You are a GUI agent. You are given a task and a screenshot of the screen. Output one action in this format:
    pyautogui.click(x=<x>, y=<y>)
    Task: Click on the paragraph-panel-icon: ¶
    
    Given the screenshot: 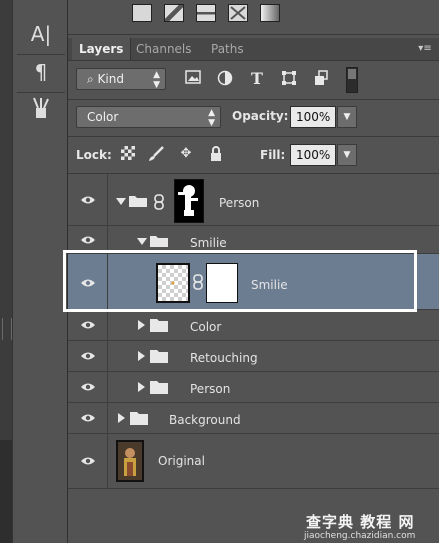 What is the action you would take?
    pyautogui.click(x=41, y=72)
    